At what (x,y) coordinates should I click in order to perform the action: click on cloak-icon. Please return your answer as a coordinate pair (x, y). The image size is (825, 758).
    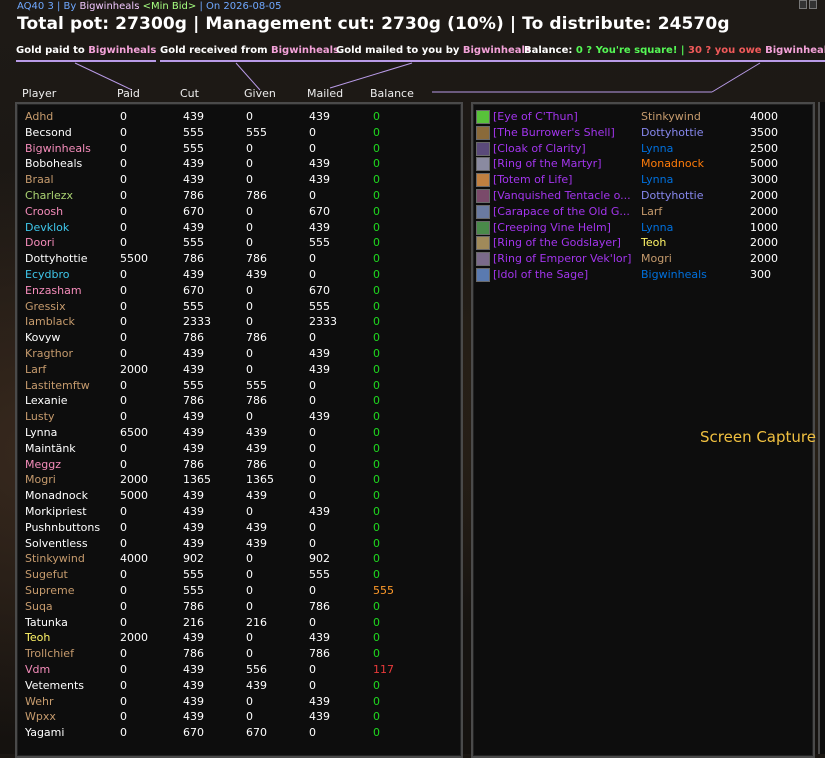
    Looking at the image, I should click on (483, 148).